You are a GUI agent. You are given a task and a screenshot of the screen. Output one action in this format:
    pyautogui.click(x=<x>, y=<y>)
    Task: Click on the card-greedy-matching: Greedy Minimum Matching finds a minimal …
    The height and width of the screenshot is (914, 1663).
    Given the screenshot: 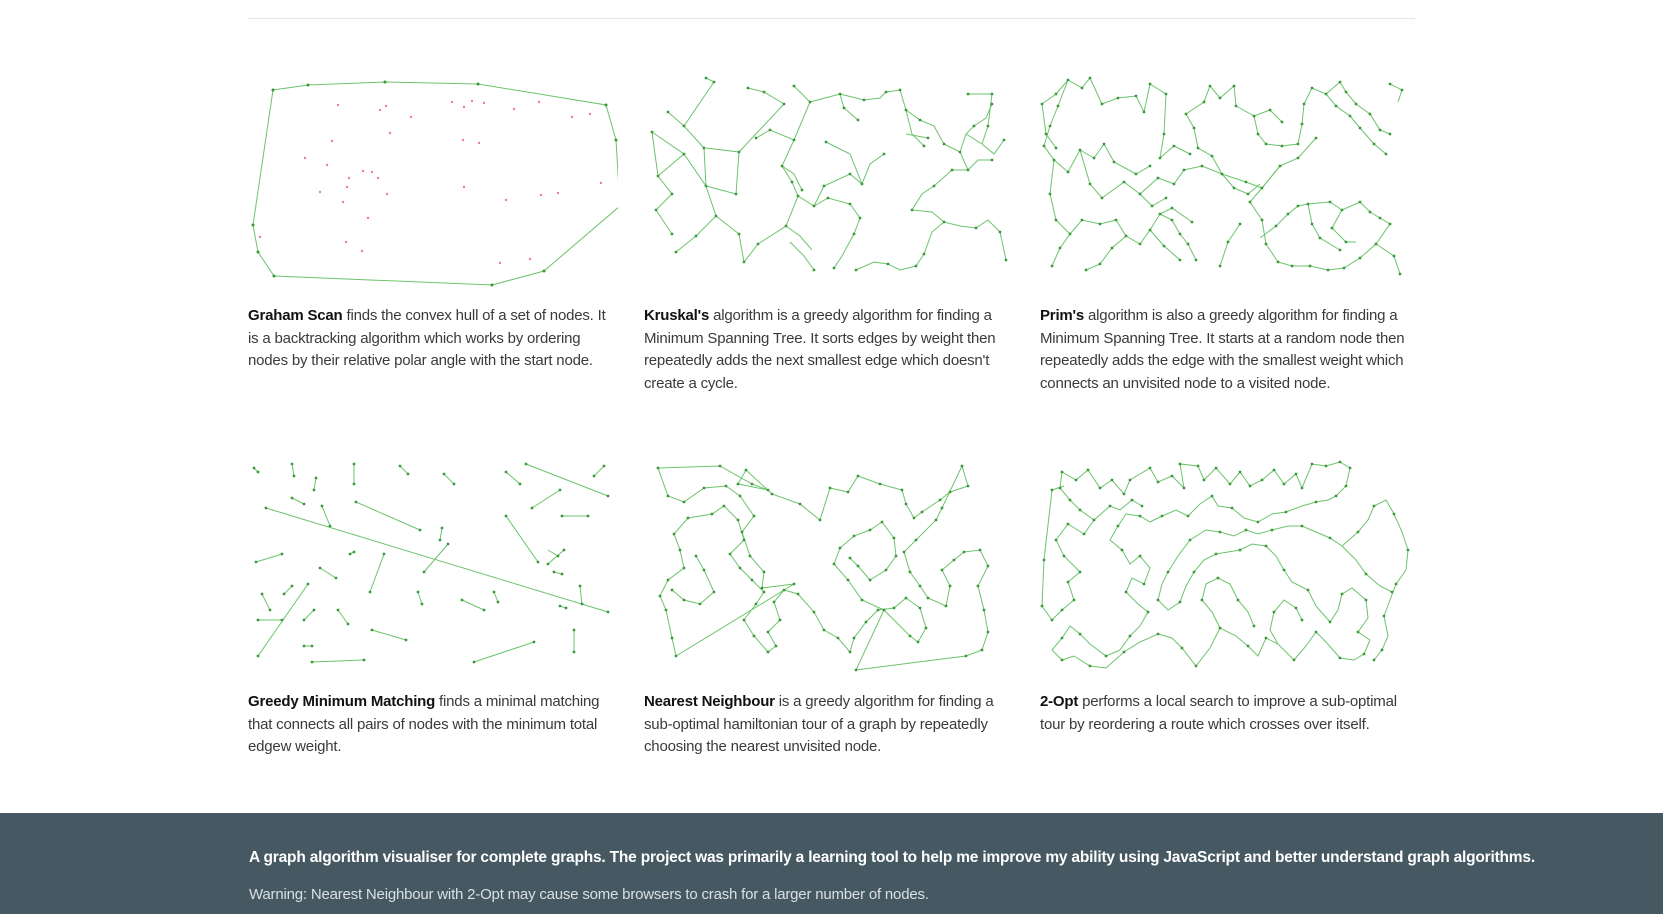 What is the action you would take?
    pyautogui.click(x=433, y=609)
    